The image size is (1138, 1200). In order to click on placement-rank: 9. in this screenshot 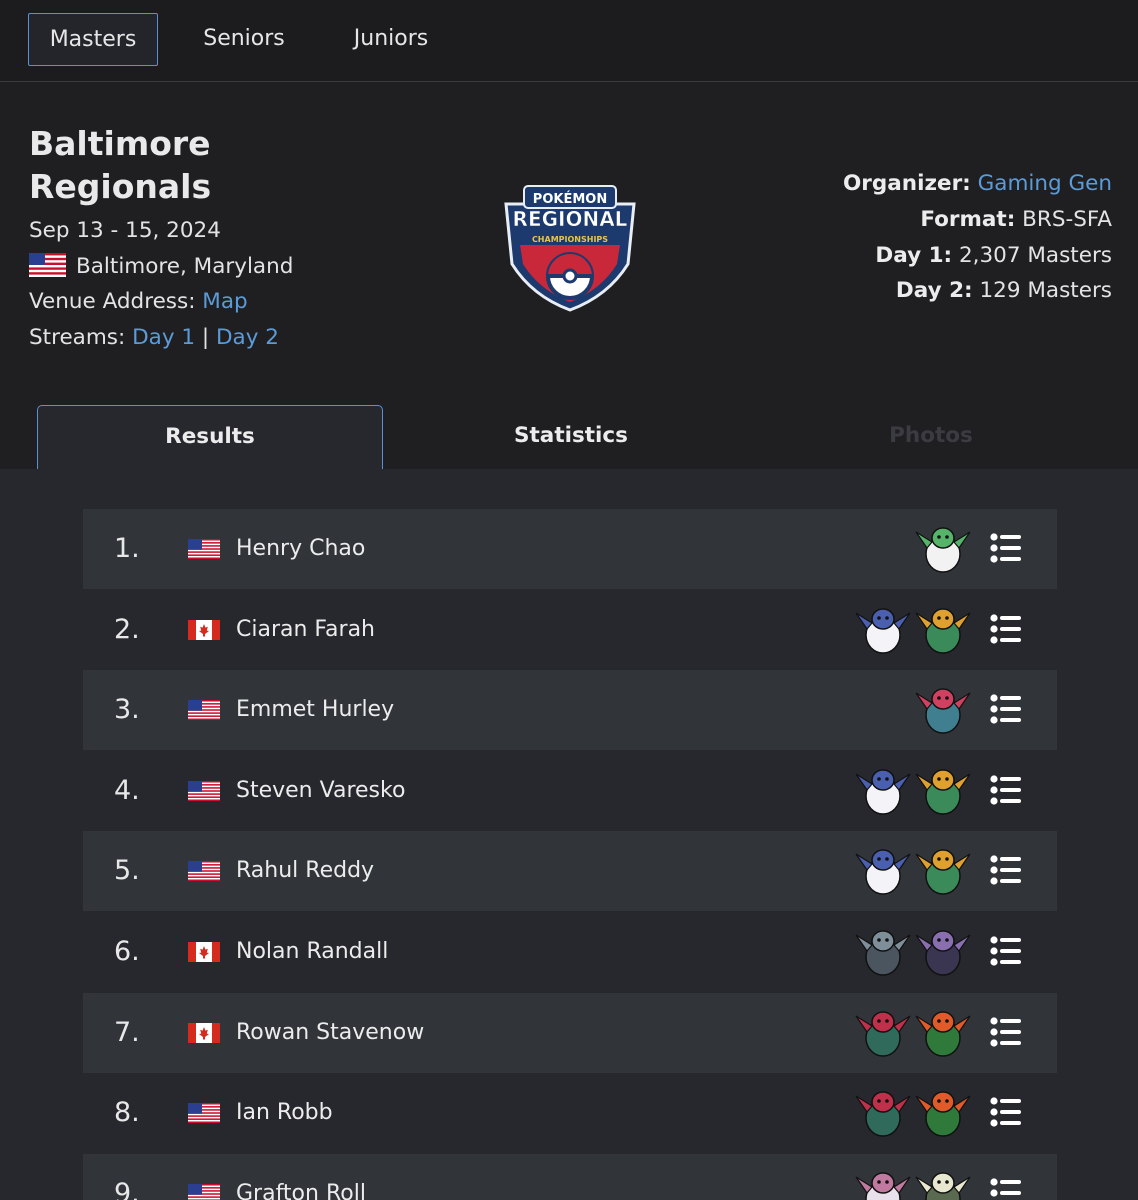, I will do `click(127, 1188)`.